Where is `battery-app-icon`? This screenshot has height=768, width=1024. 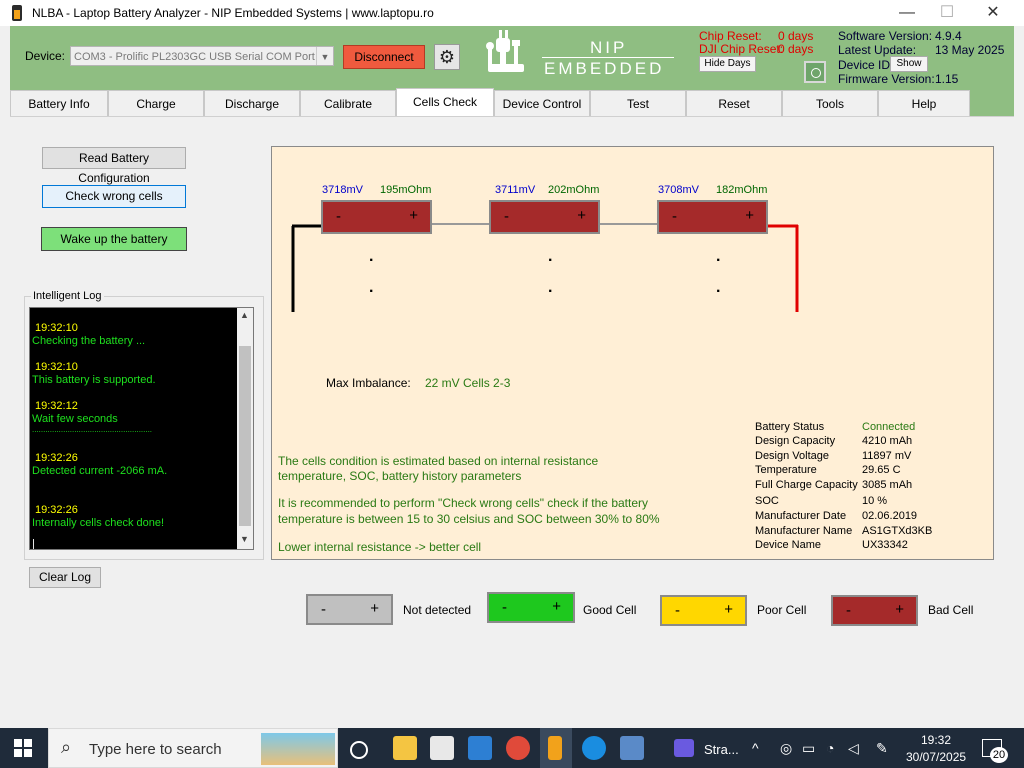 battery-app-icon is located at coordinates (17, 13).